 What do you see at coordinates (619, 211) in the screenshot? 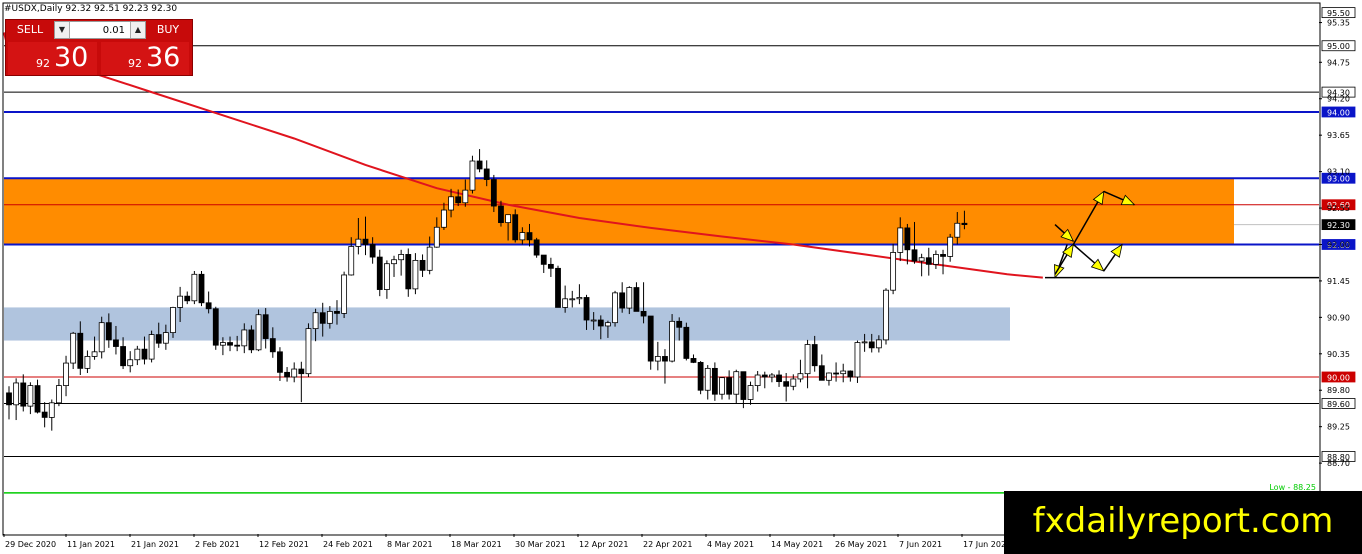
I see `resistance-zone` at bounding box center [619, 211].